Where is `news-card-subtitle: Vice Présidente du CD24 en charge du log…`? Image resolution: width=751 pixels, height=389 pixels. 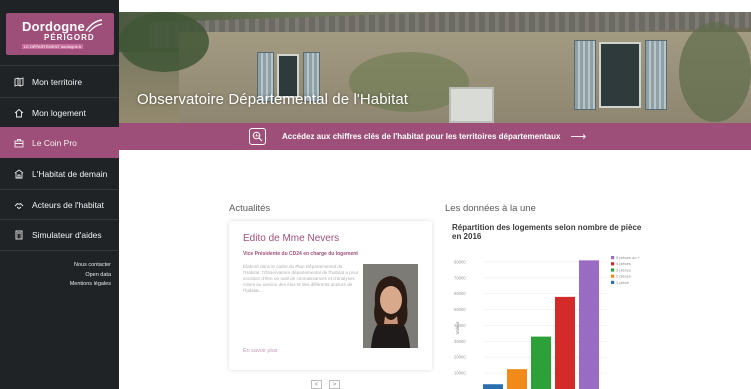 news-card-subtitle: Vice Présidente du CD24 en charge du log… is located at coordinates (300, 254).